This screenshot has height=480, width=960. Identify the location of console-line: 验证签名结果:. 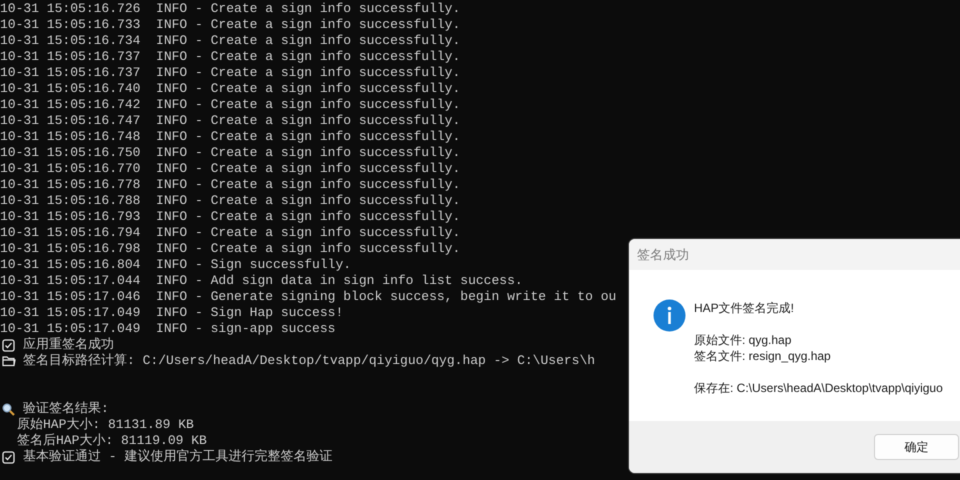
(66, 409).